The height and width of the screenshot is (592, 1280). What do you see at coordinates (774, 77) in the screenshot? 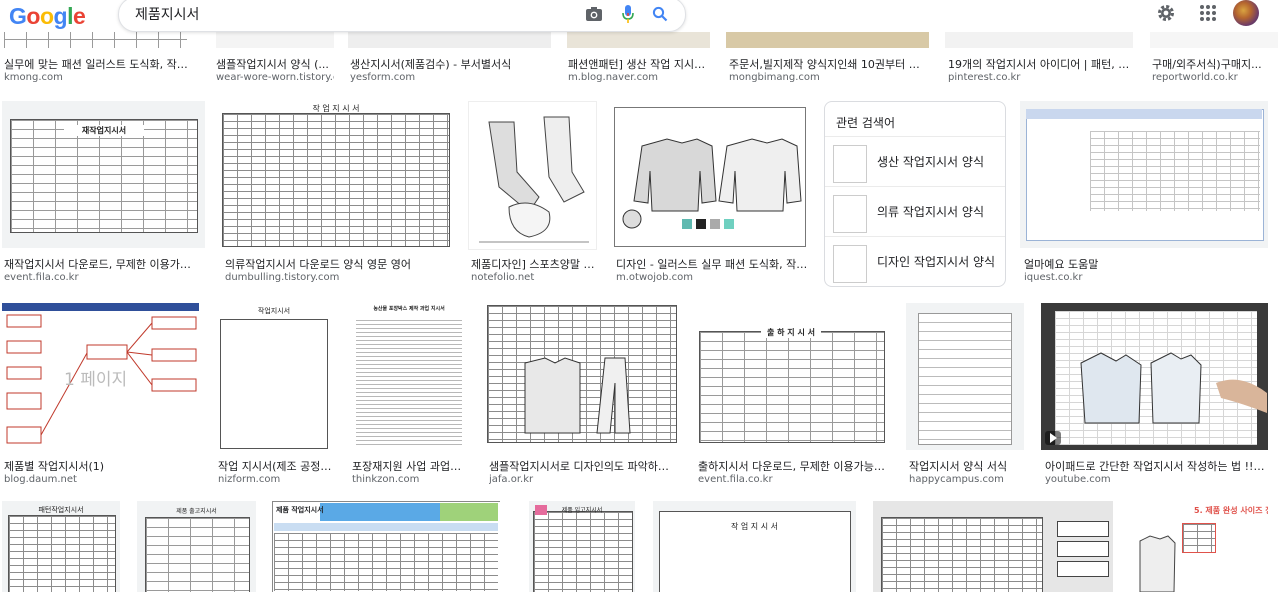
I see `result-source: mongbimang.com` at bounding box center [774, 77].